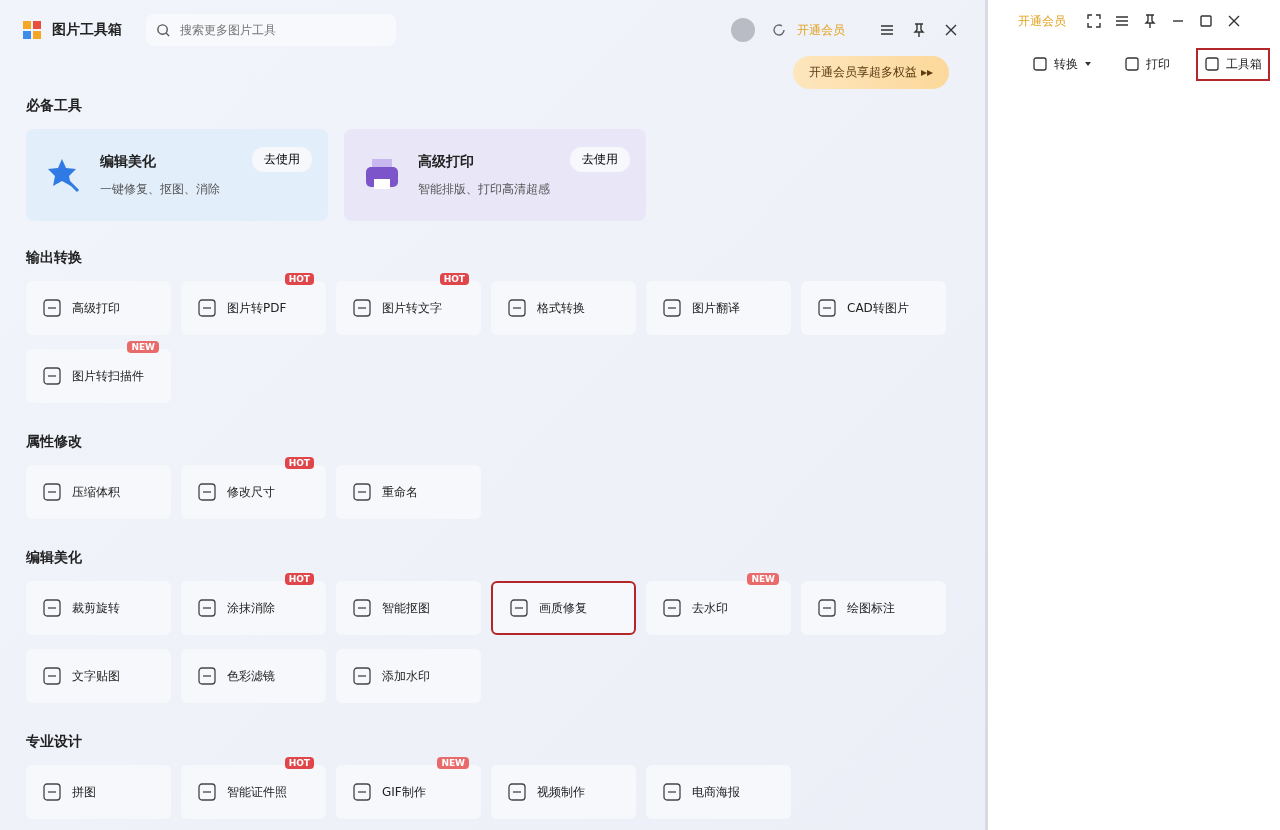 The width and height of the screenshot is (1280, 830). Describe the element at coordinates (718, 608) in the screenshot. I see `tool-tile: 去水印` at that location.